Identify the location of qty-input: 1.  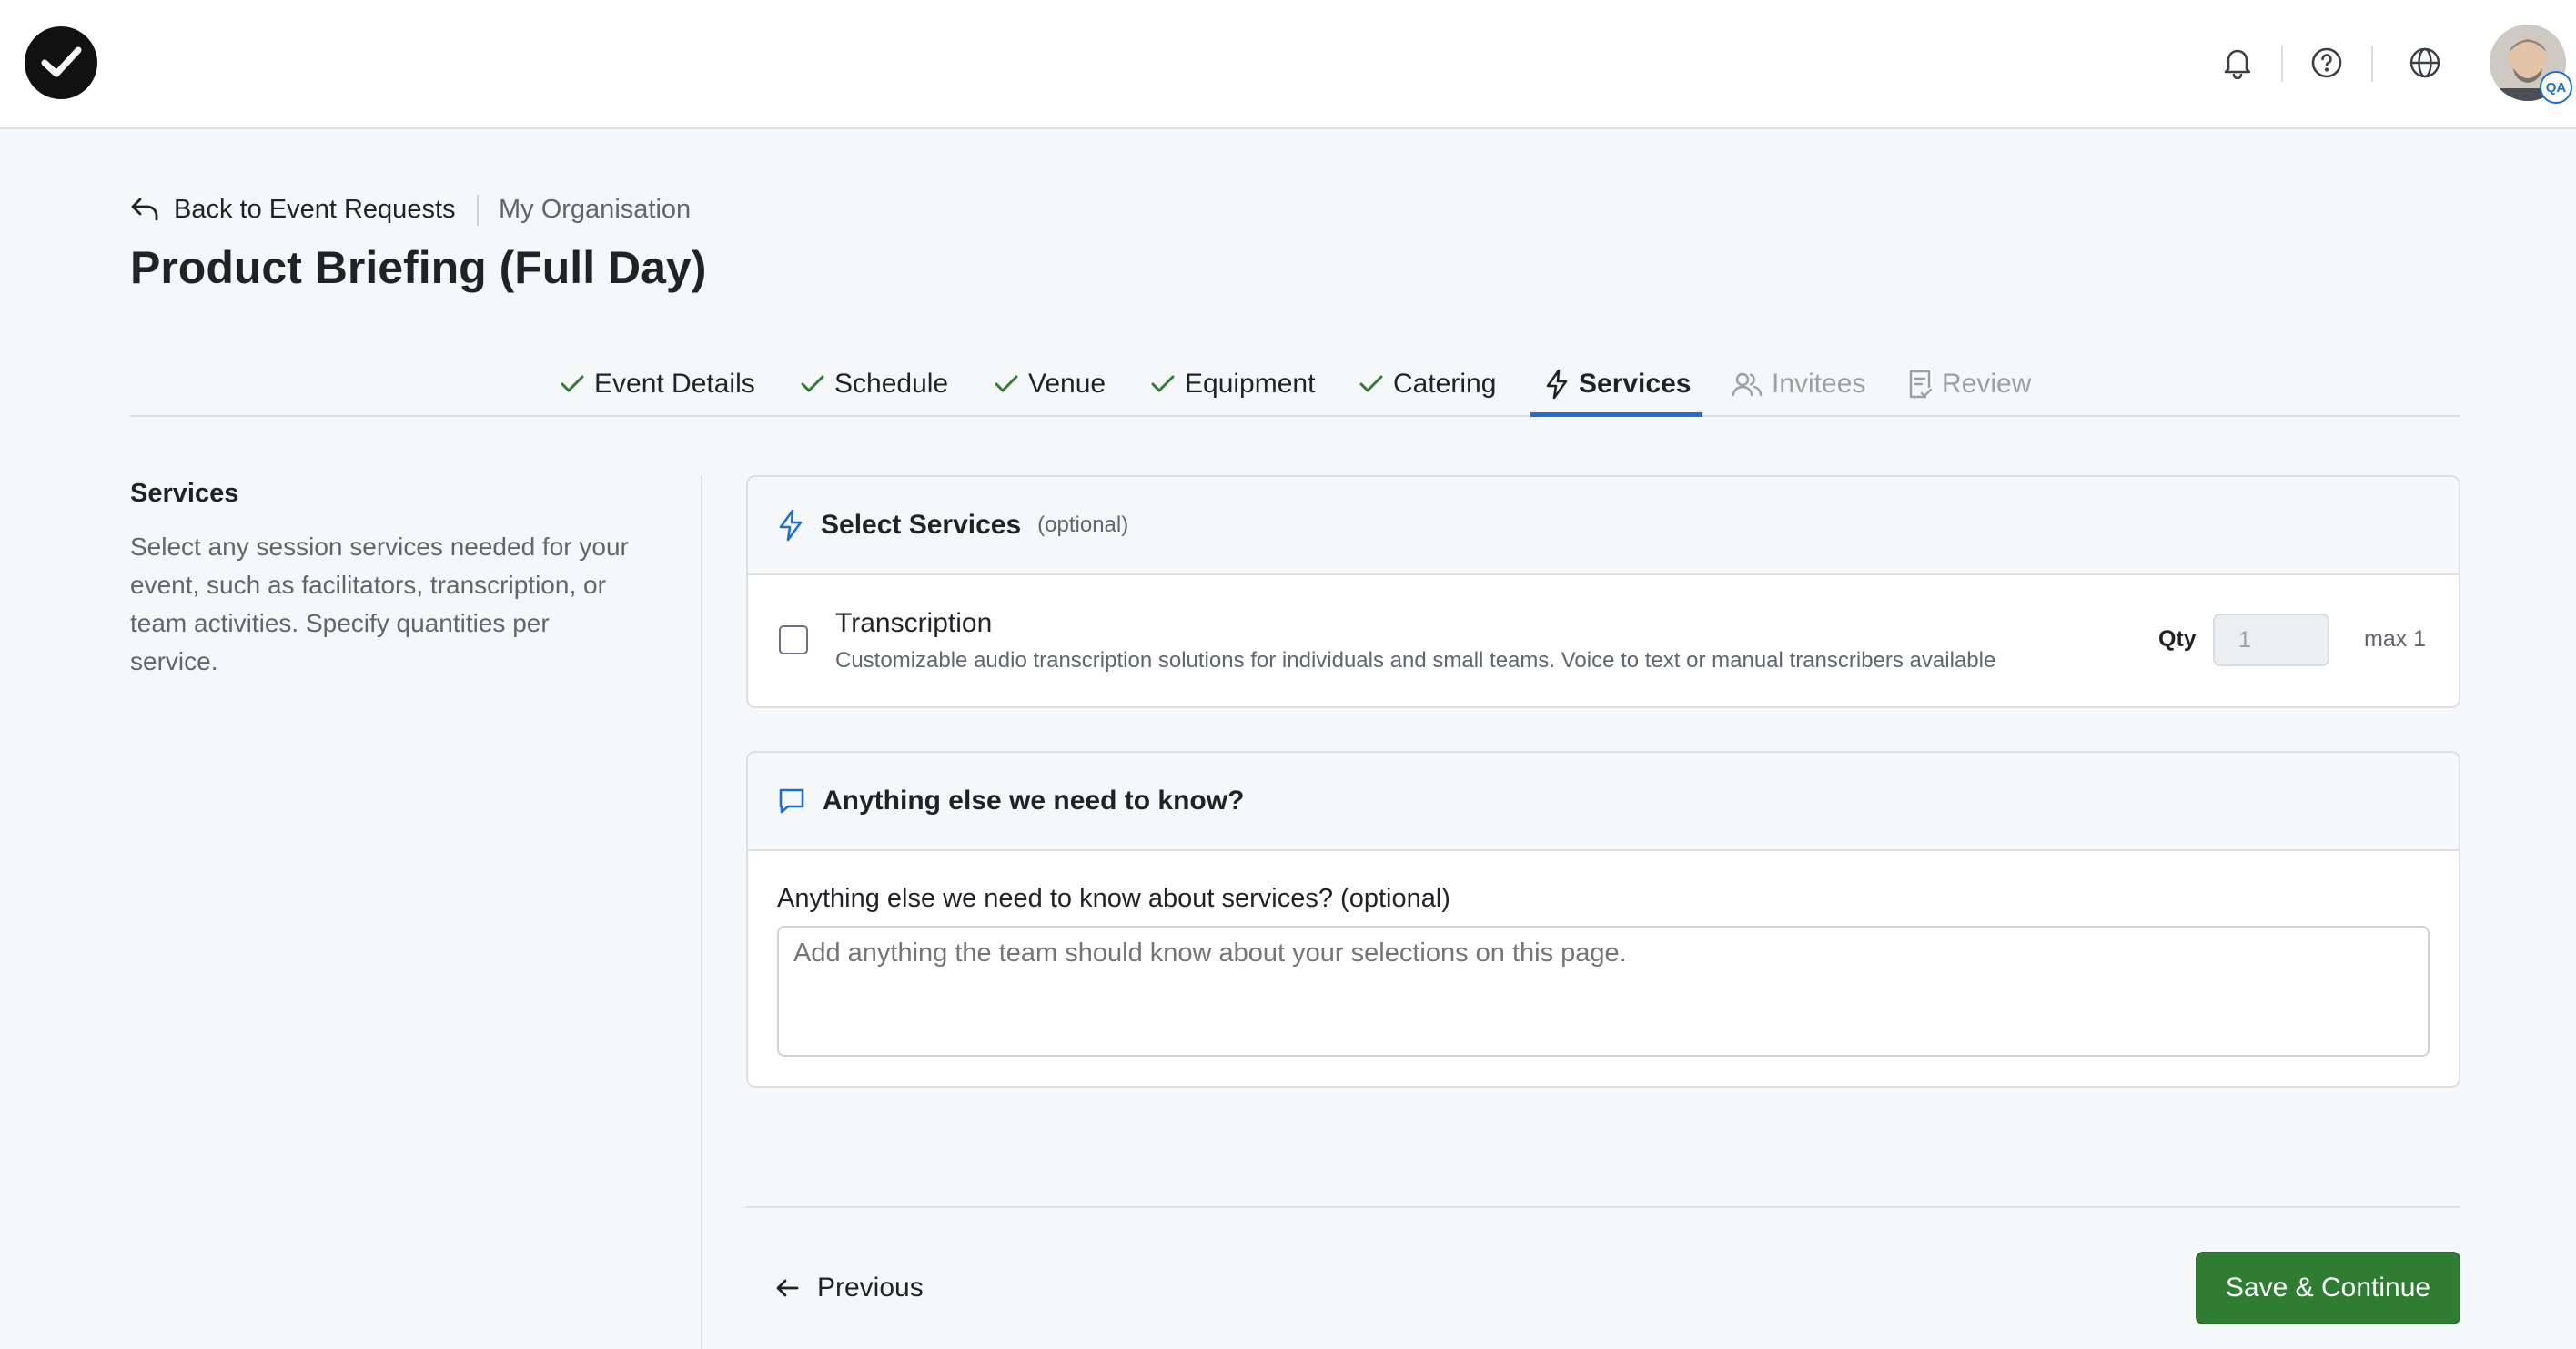
(2271, 640).